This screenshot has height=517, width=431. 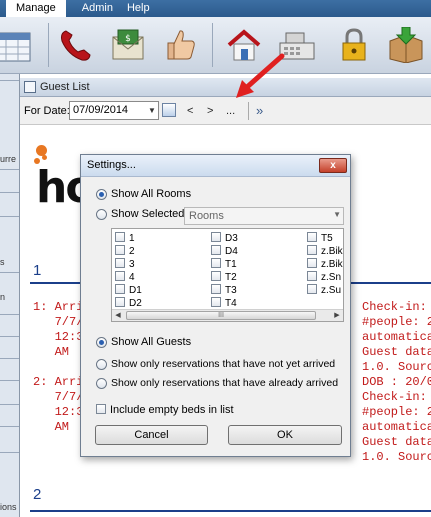 I want to click on rooms-select-value: Rooms, so click(x=206, y=216).